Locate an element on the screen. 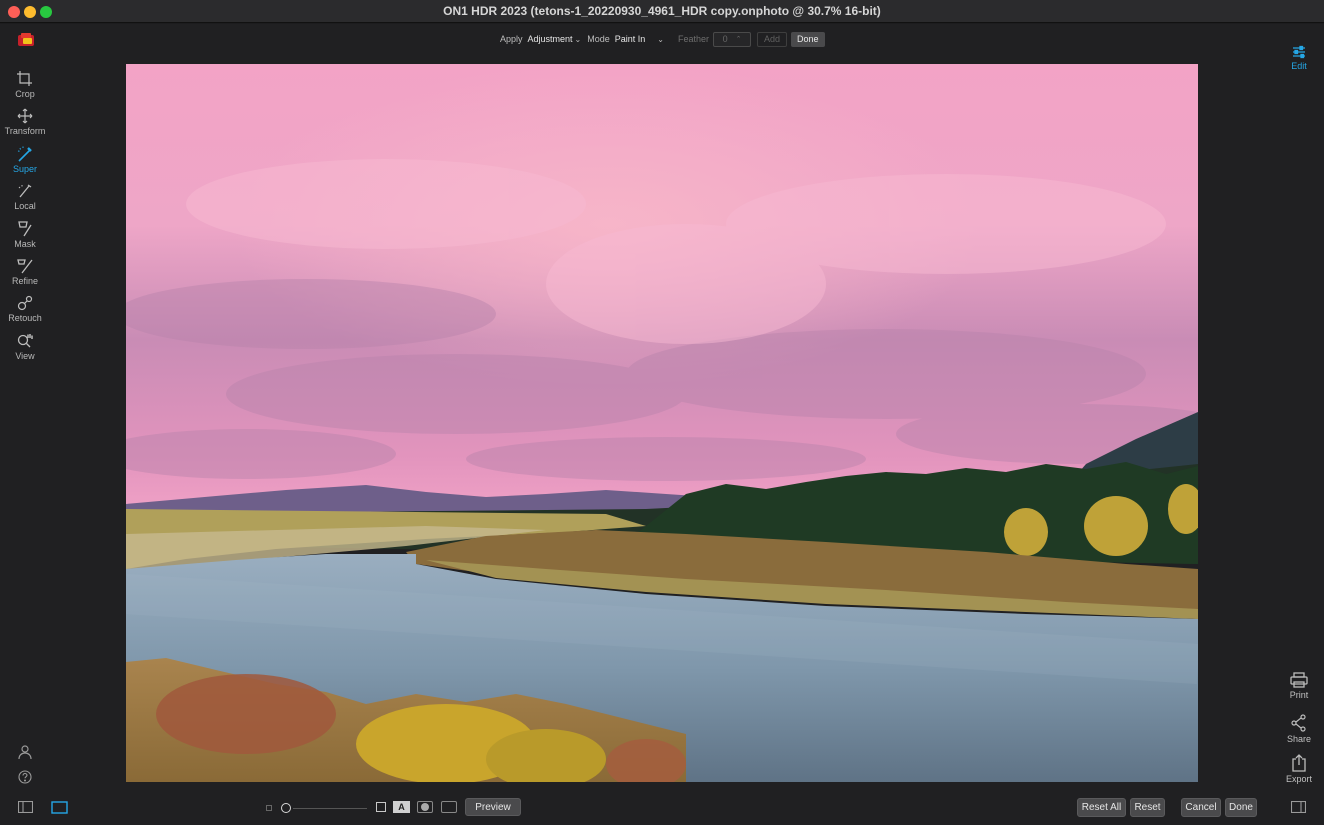 The width and height of the screenshot is (1324, 825). apply-dropdown: Adjustment is located at coordinates (550, 39).